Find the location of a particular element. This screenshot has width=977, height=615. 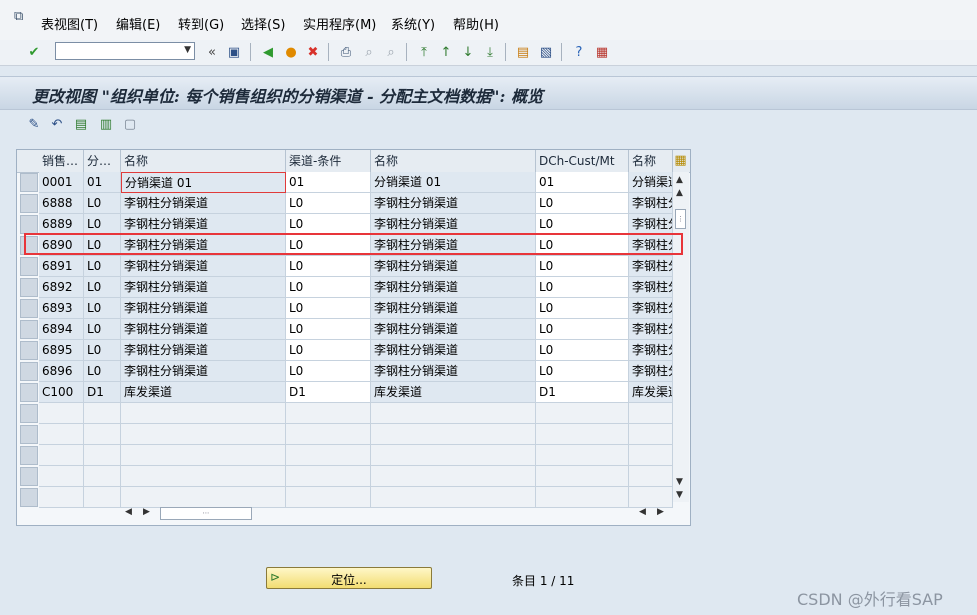

menu-selection: 选择(S) is located at coordinates (263, 23).